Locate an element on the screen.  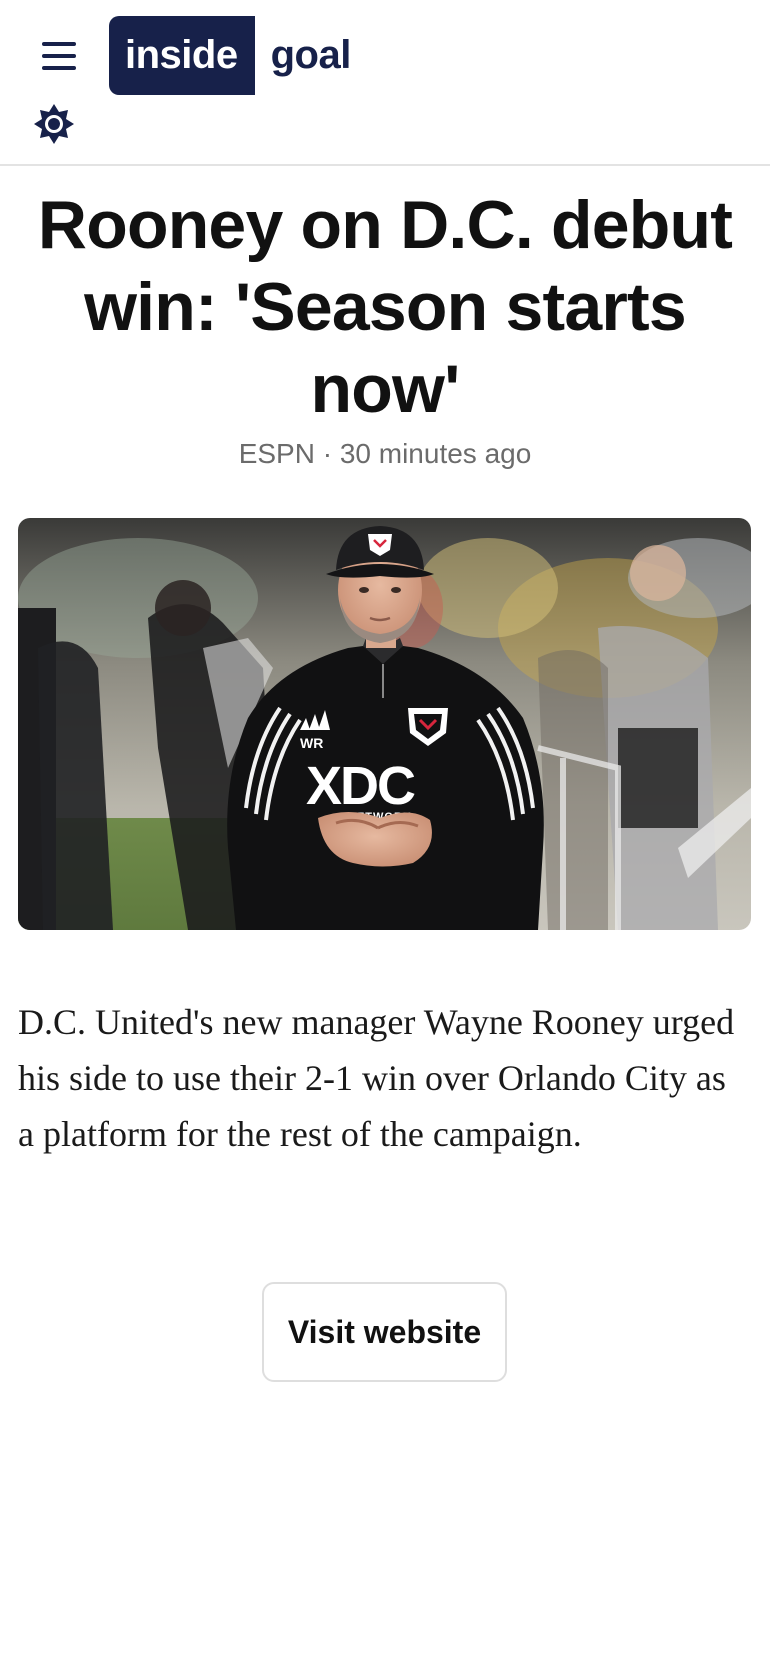
sun-icon is located at coordinates (54, 124).